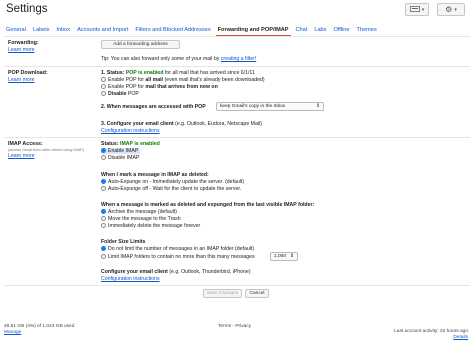 The width and height of the screenshot is (474, 348). What do you see at coordinates (144, 219) in the screenshot?
I see `option-text: Move the message to the Trash` at bounding box center [144, 219].